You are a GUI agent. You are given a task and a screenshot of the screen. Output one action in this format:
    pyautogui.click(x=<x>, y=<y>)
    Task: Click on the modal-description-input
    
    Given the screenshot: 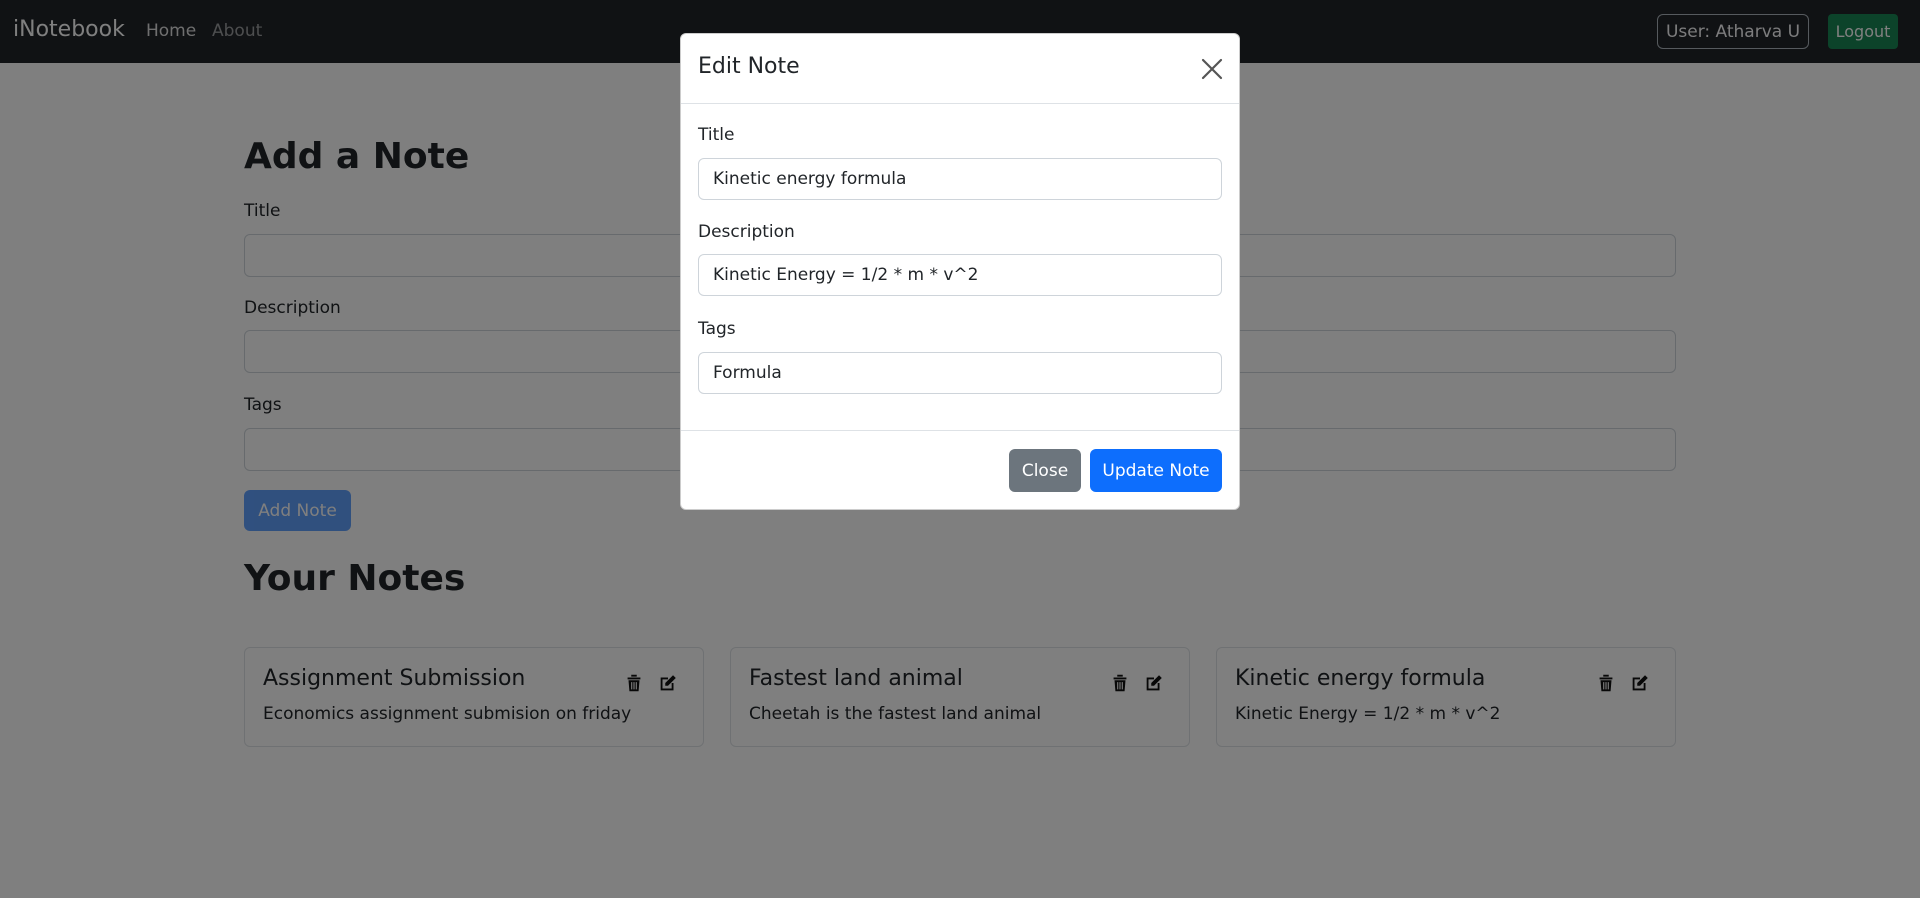 What is the action you would take?
    pyautogui.click(x=960, y=275)
    